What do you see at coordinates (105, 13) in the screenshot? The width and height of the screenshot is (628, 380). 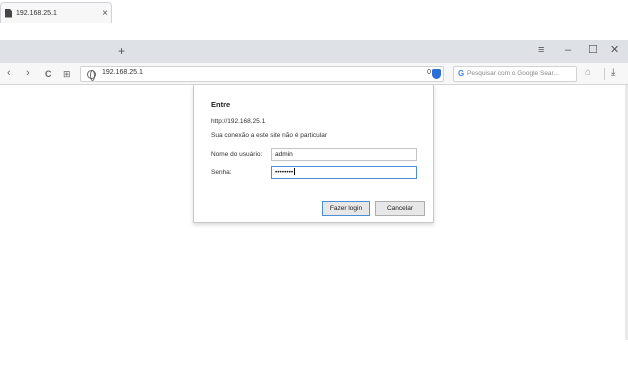 I see `tab-close-icon: ×` at bounding box center [105, 13].